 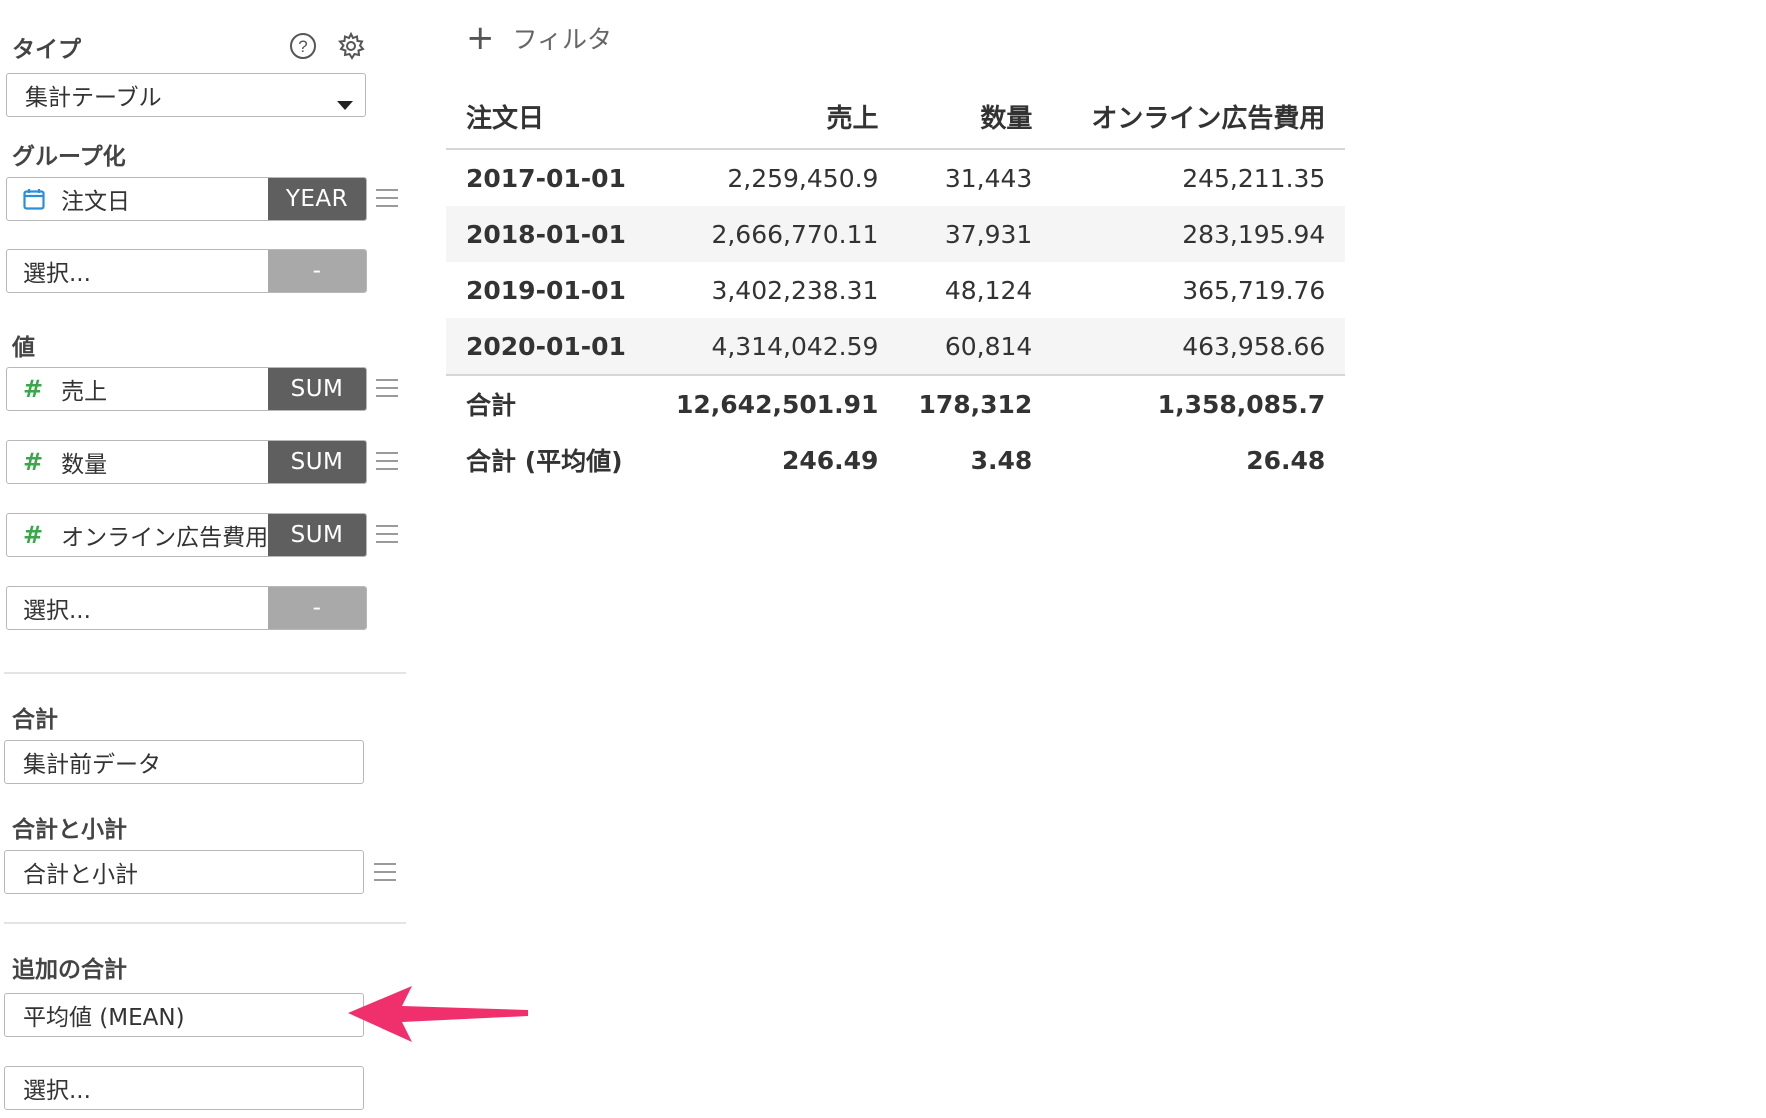 What do you see at coordinates (84, 392) in the screenshot?
I see `value-field-name: 売上` at bounding box center [84, 392].